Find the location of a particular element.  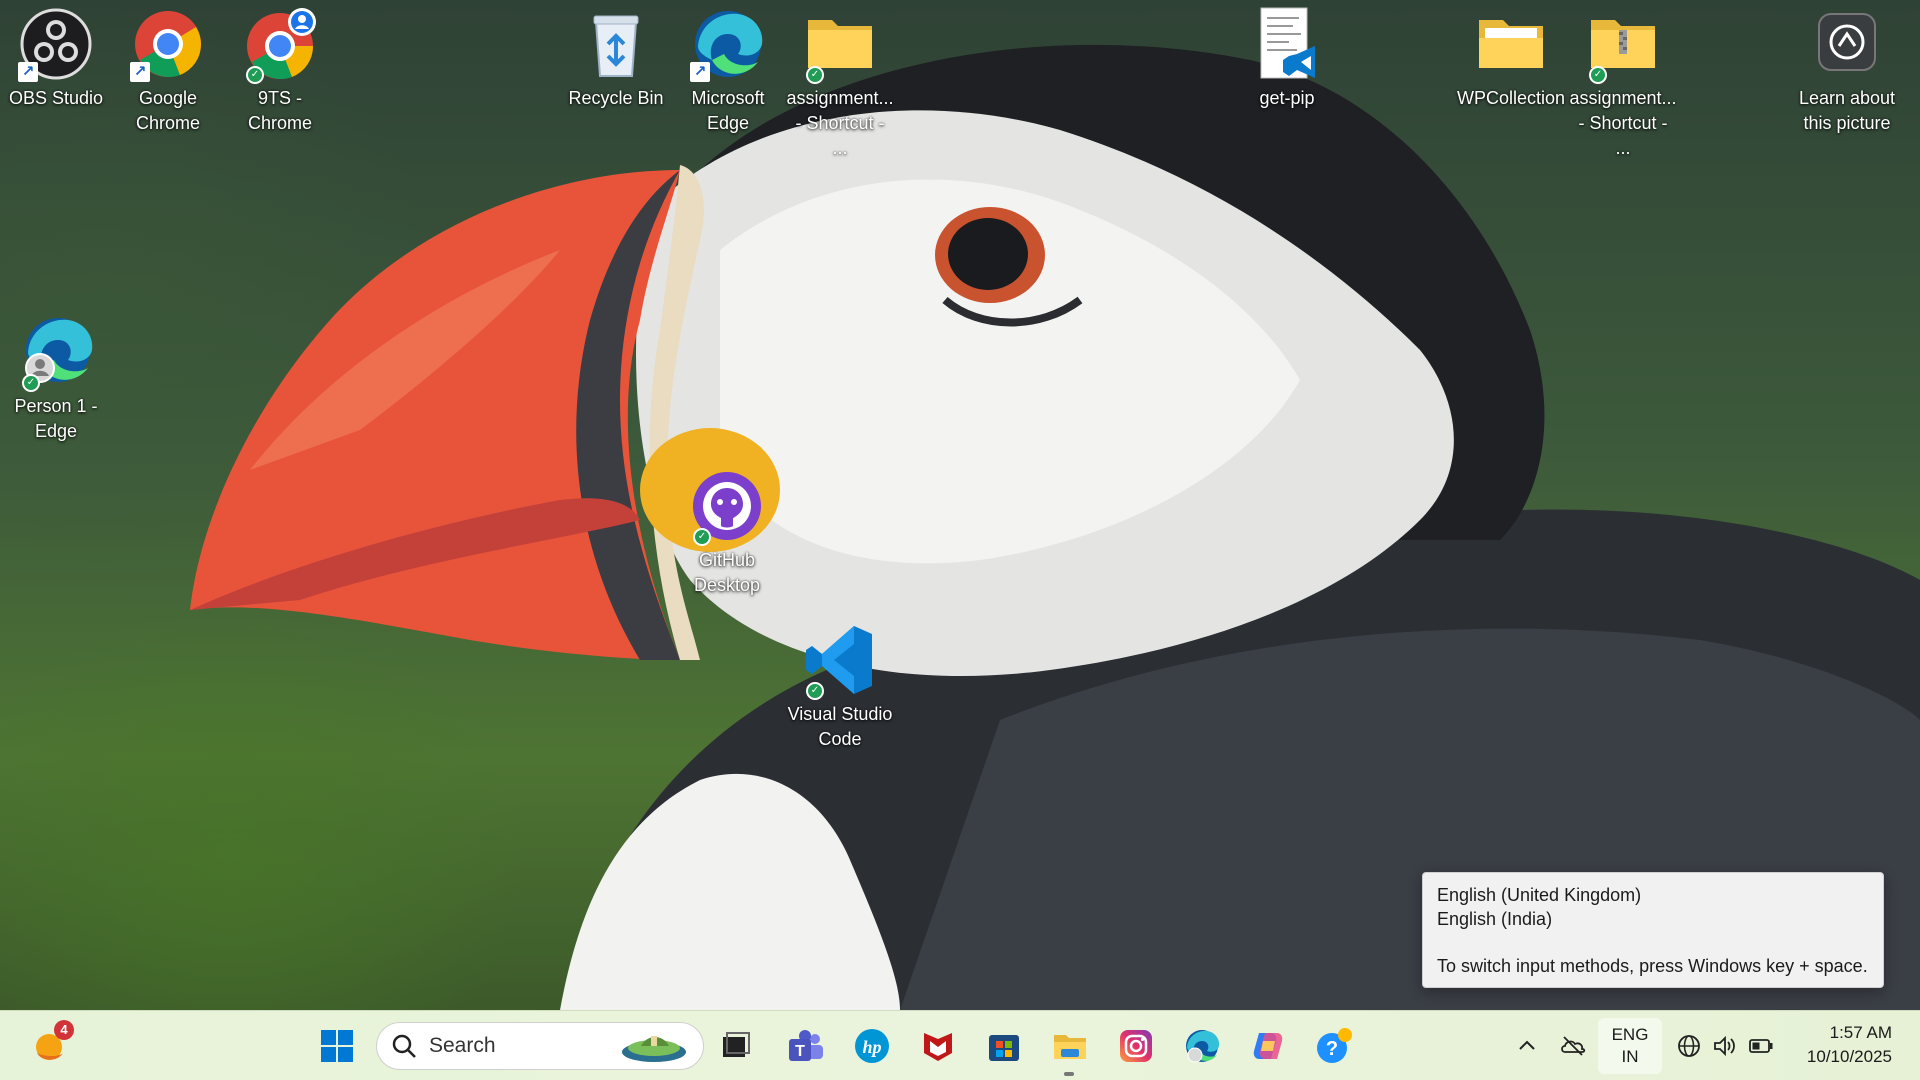

edge-taskbar-button is located at coordinates (1202, 1046).